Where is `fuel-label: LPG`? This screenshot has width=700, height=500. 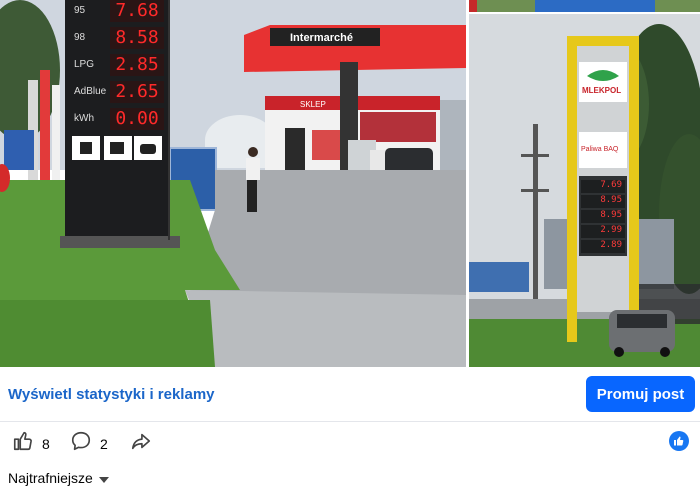
fuel-label: LPG is located at coordinates (84, 64).